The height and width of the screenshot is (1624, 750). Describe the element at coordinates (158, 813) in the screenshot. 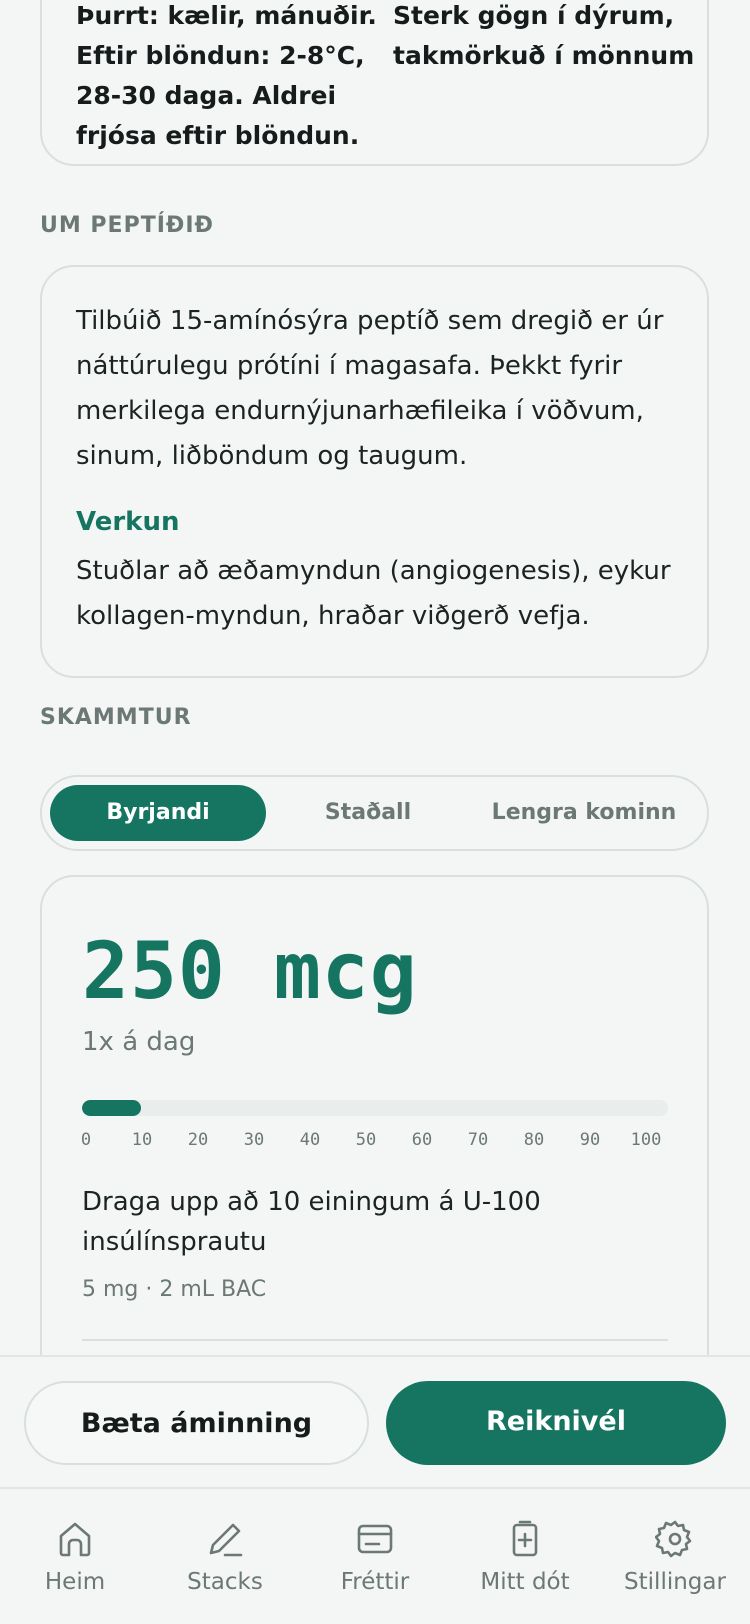

I see `dosage-option-beginner: Byrjandi` at that location.